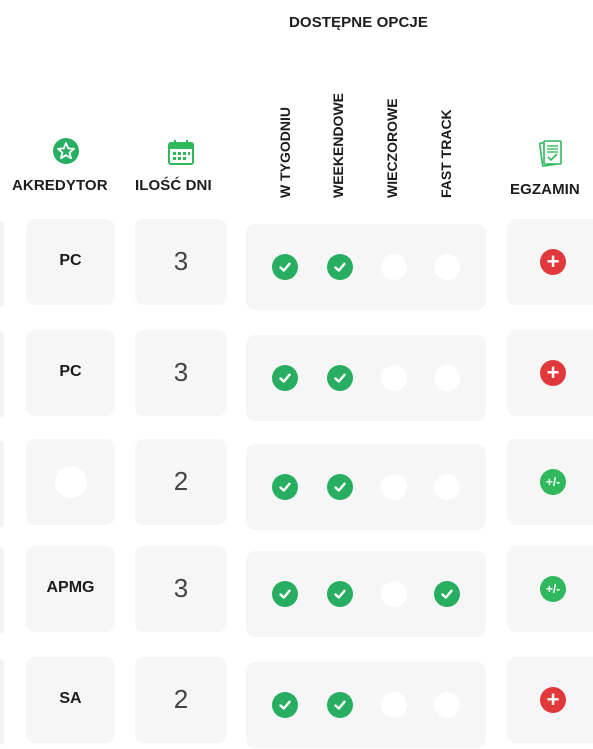  Describe the element at coordinates (338, 145) in the screenshot. I see `option-header-weekend: WEEKENDOWE` at that location.